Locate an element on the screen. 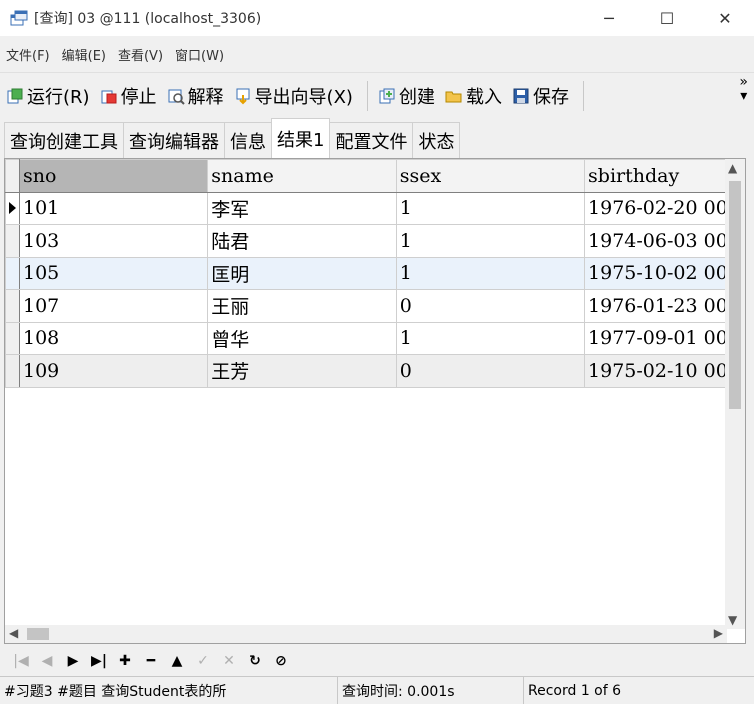  export-label: 导出向导(X) is located at coordinates (303, 97).